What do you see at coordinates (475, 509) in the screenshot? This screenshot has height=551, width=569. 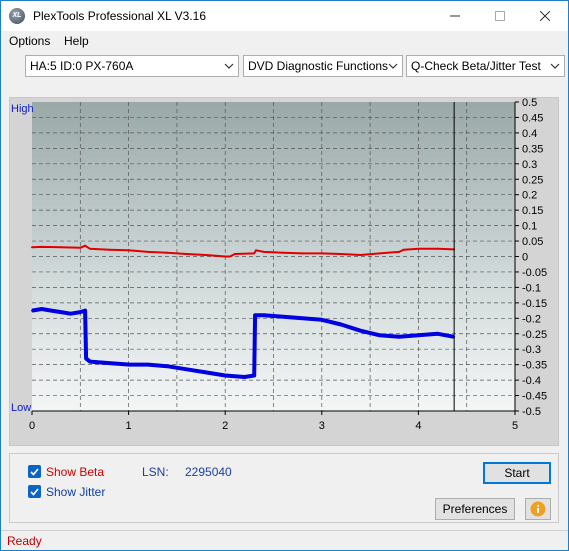 I see `preferences-button: Preferences` at bounding box center [475, 509].